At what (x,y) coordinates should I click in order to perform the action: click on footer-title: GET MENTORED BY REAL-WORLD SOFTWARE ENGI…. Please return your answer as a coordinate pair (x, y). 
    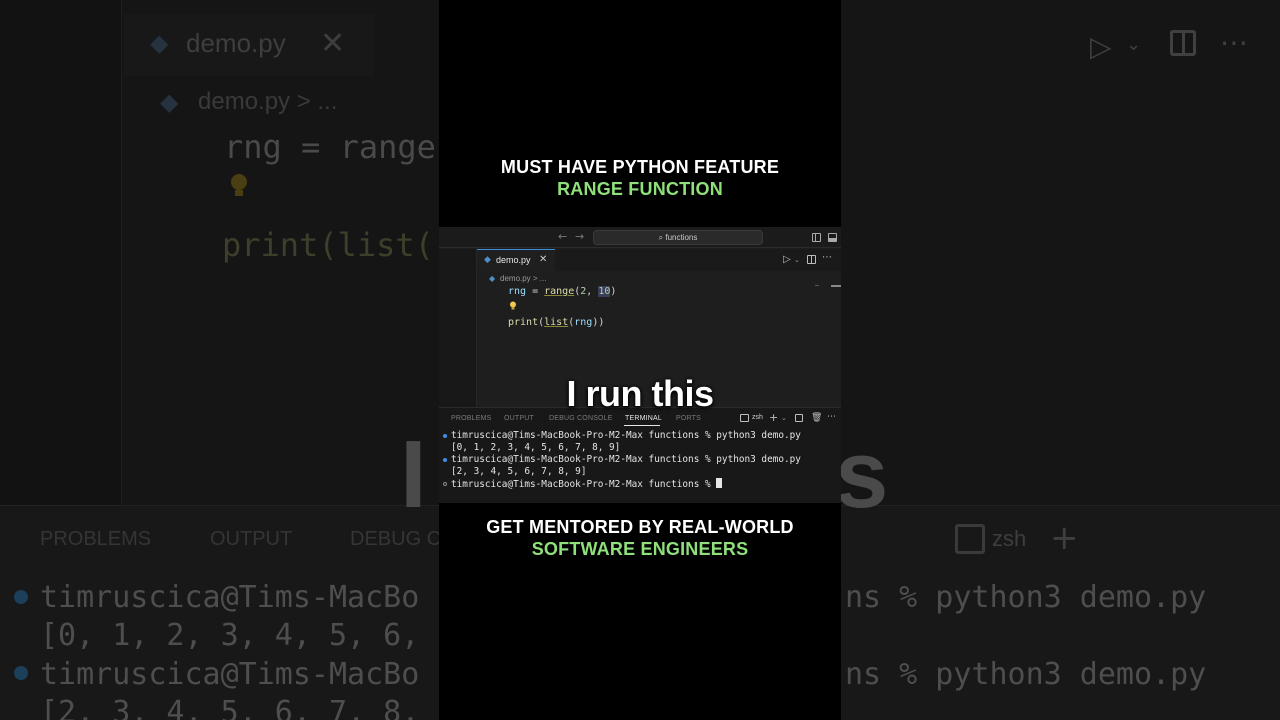
    Looking at the image, I should click on (640, 538).